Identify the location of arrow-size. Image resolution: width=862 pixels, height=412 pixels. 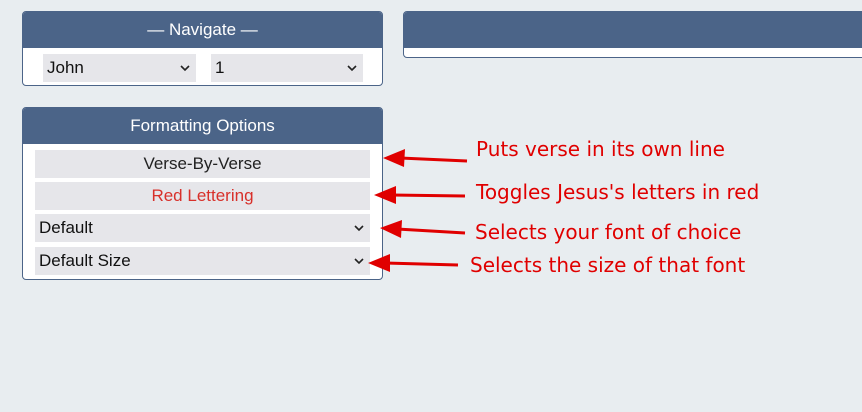
(421, 264).